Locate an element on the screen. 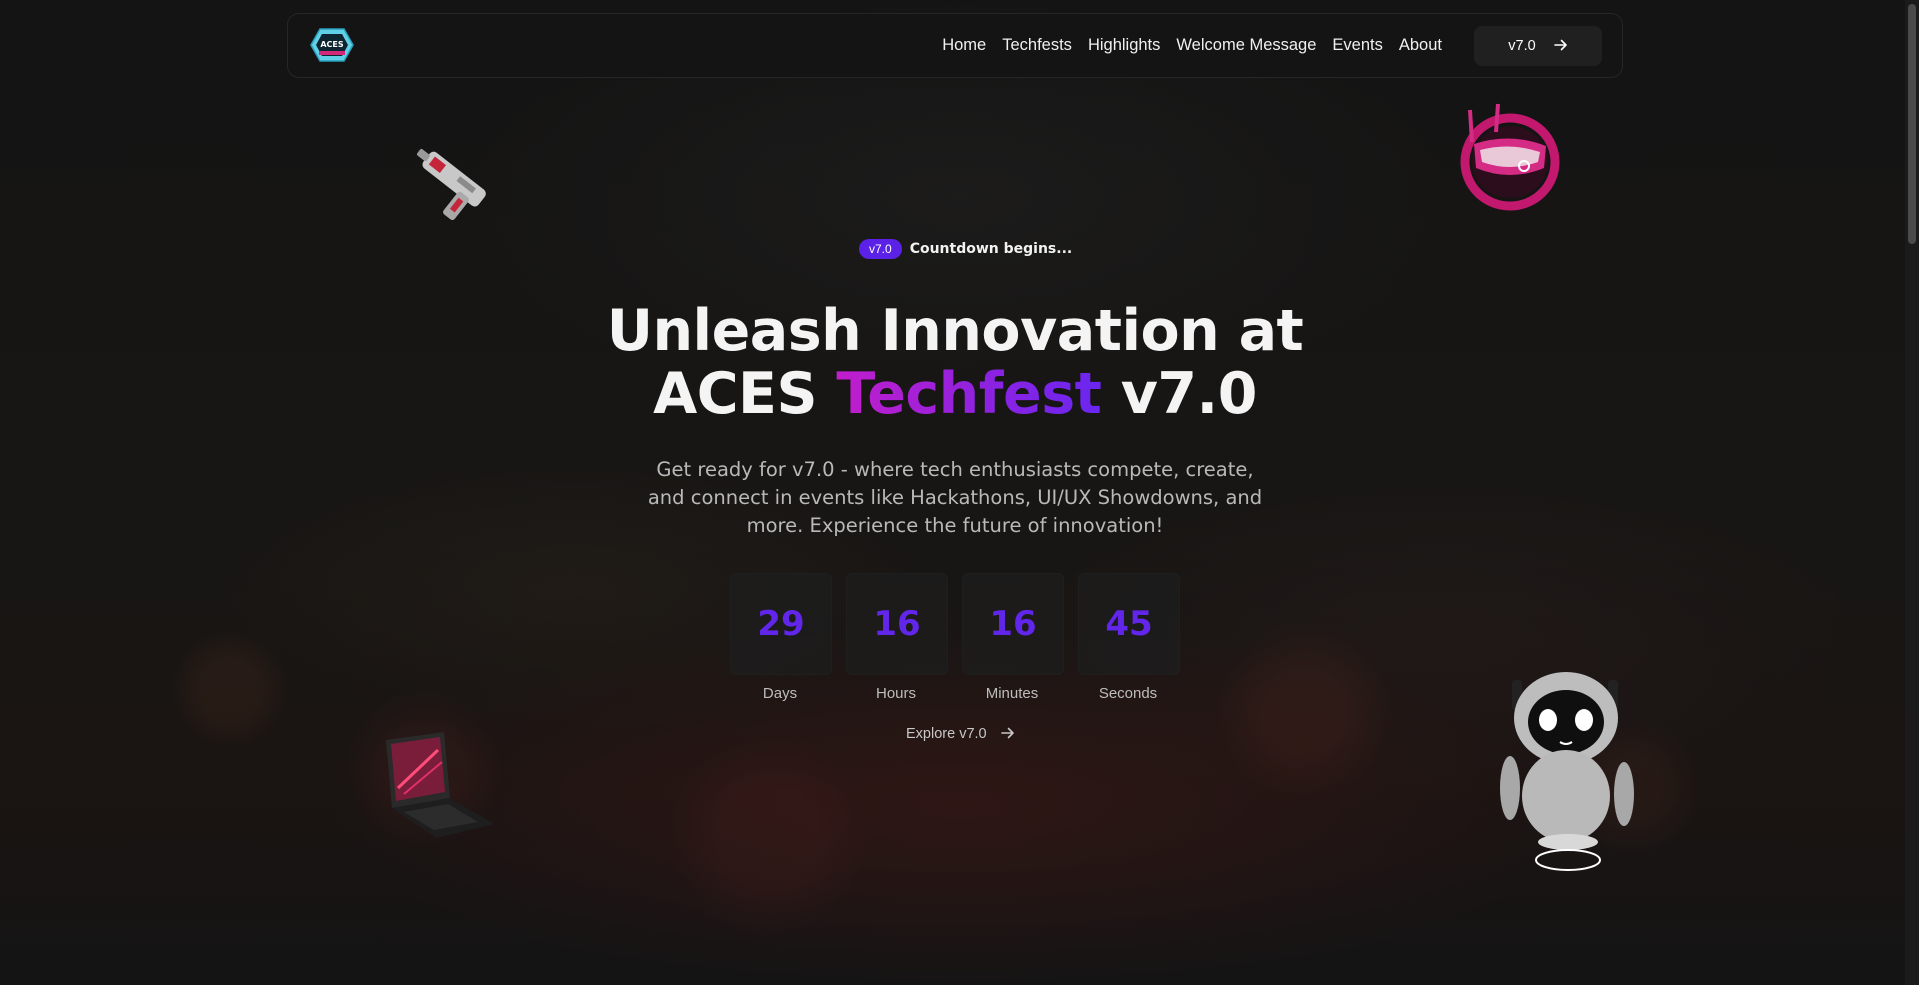  countdown-seconds: 45 Seconds is located at coordinates (1129, 637).